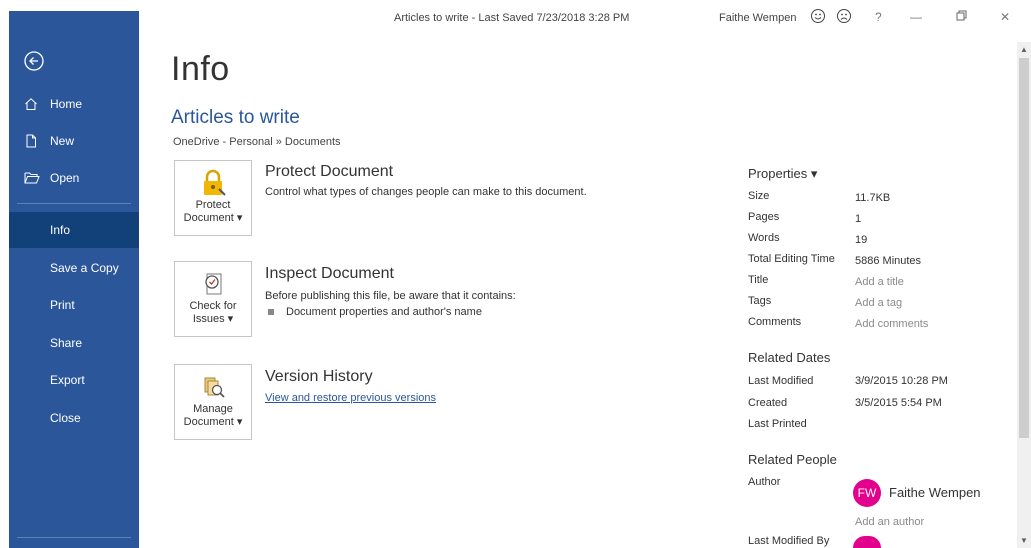 The width and height of the screenshot is (1031, 548). I want to click on prop-size-value: 11.7KB, so click(873, 198).